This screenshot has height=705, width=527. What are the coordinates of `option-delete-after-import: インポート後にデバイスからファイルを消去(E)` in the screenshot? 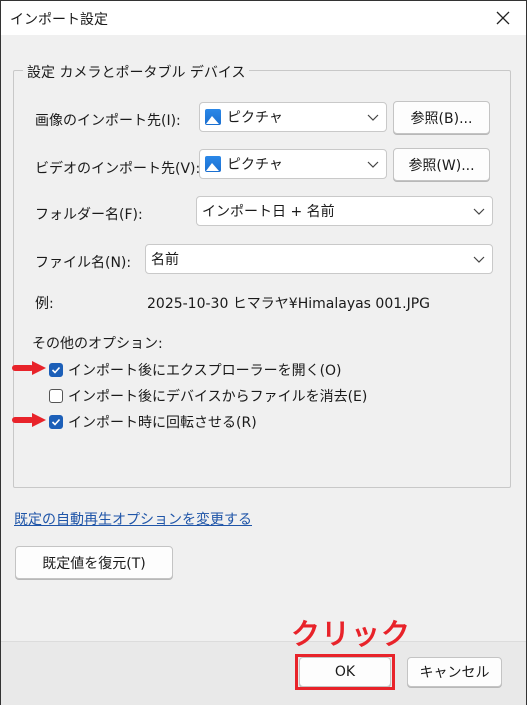 It's located at (208, 396).